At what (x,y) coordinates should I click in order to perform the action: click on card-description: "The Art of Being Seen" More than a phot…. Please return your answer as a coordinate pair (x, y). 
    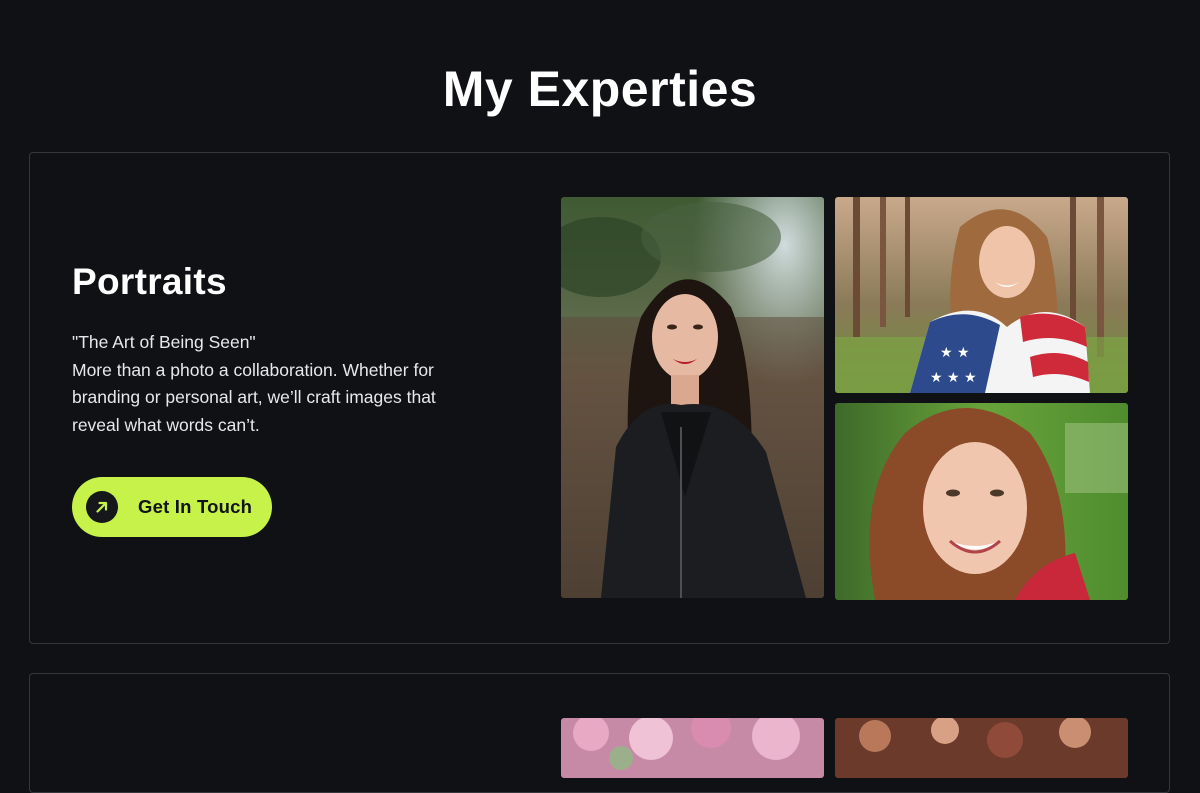
    Looking at the image, I should click on (272, 384).